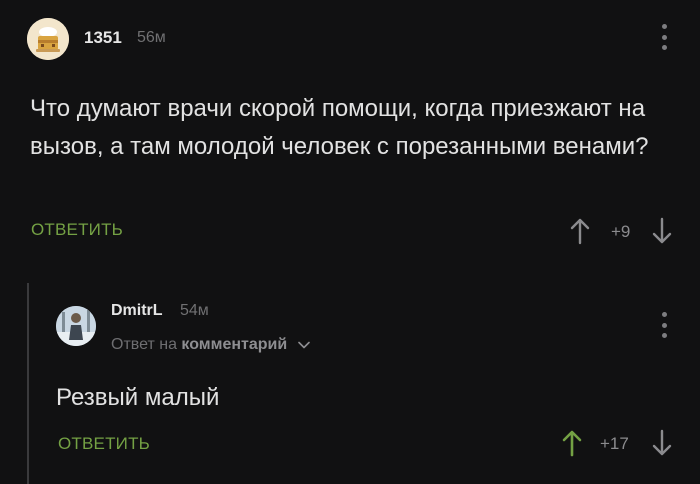  I want to click on thread-line, so click(28, 383).